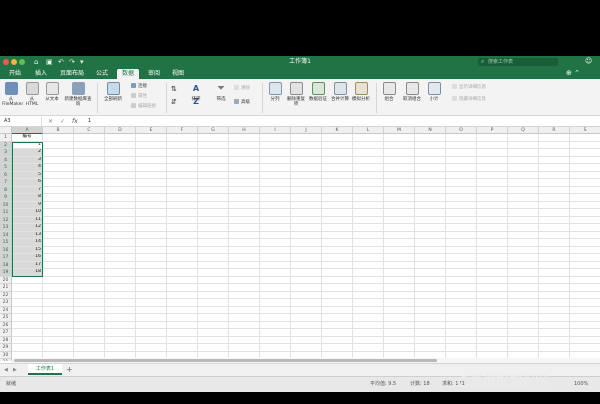 The height and width of the screenshot is (404, 600). I want to click on cell-p12, so click(492, 220).